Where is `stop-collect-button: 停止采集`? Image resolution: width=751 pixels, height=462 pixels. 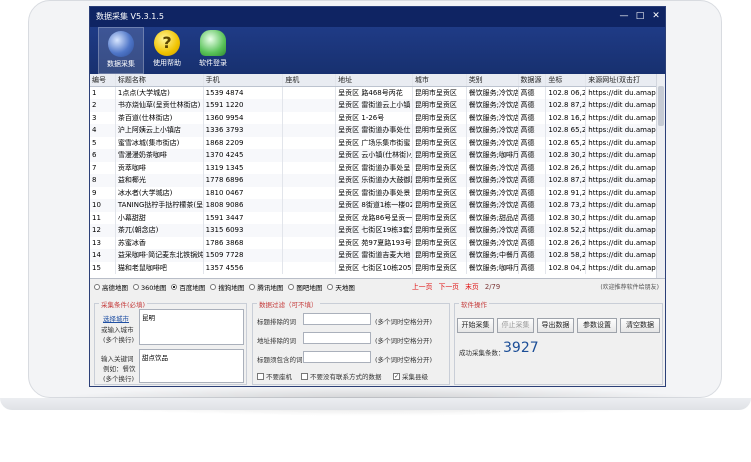
stop-collect-button: 停止采集 is located at coordinates (515, 325).